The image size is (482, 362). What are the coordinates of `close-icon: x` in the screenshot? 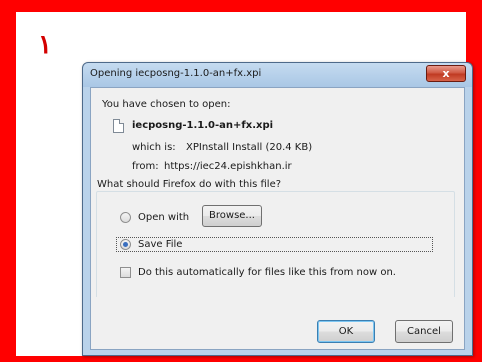 It's located at (446, 73).